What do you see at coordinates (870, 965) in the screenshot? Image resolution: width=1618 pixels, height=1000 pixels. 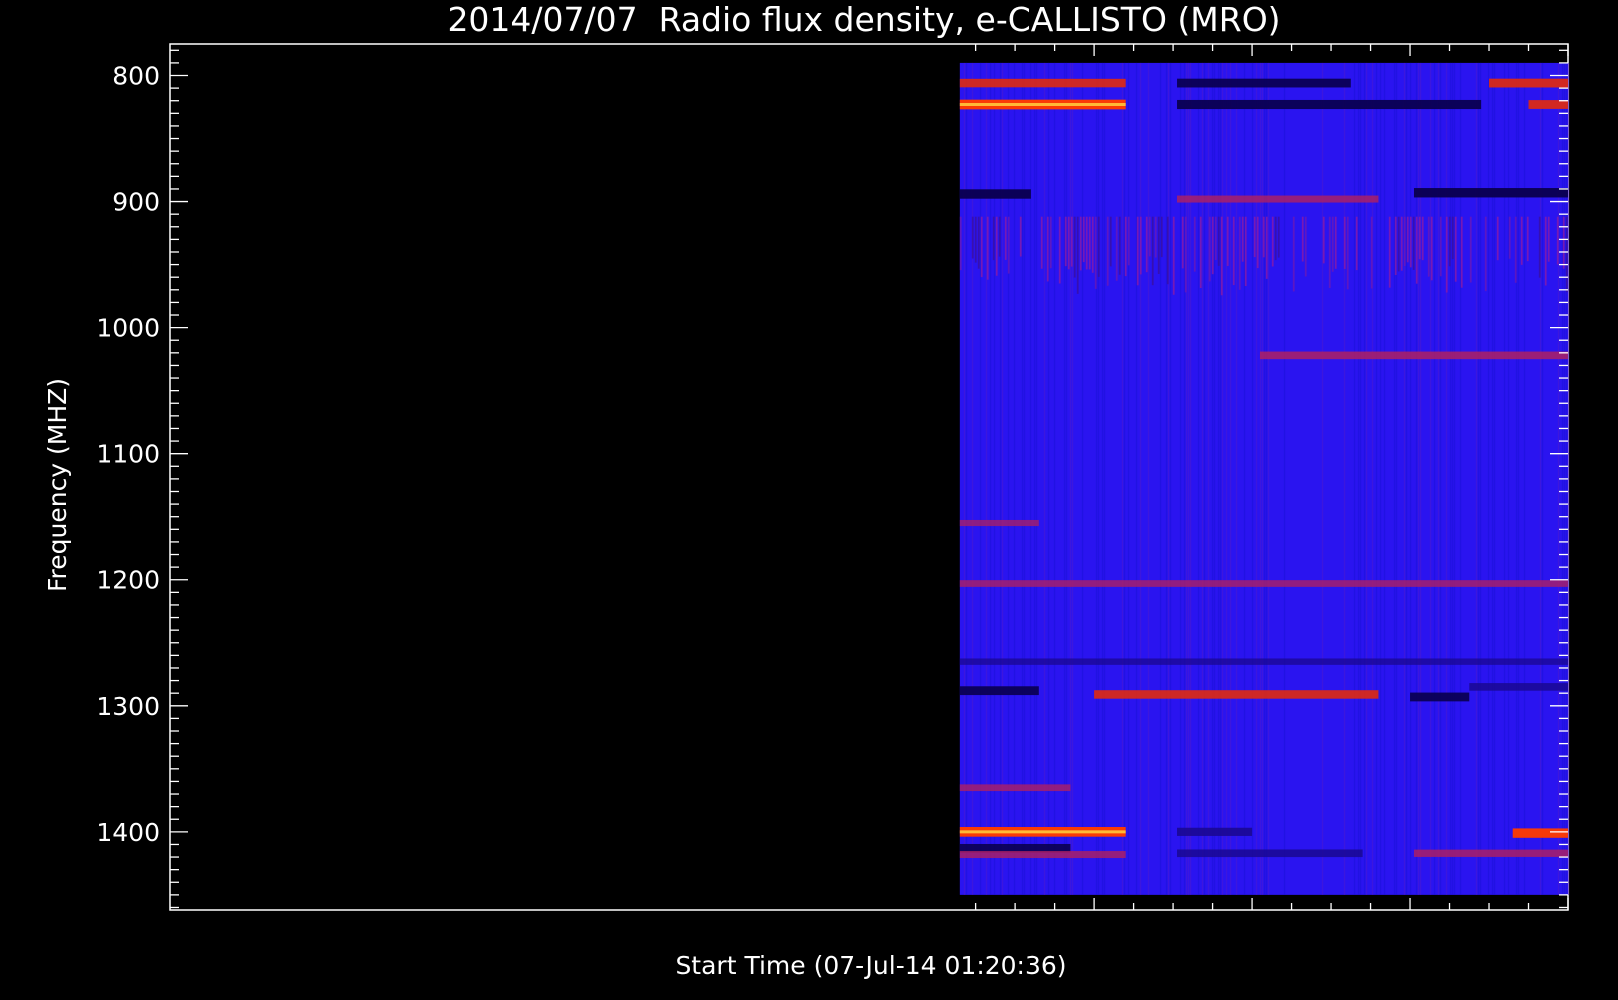 I see `x-axis-label: Start Time (07-Jul-14 01:20:36)` at bounding box center [870, 965].